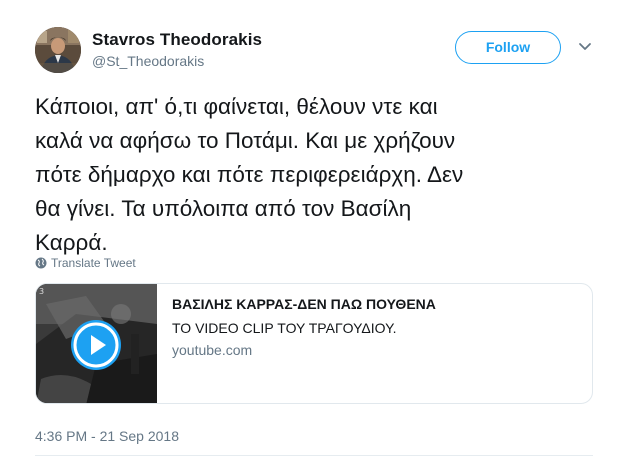 The width and height of the screenshot is (630, 460). I want to click on avatar, so click(58, 50).